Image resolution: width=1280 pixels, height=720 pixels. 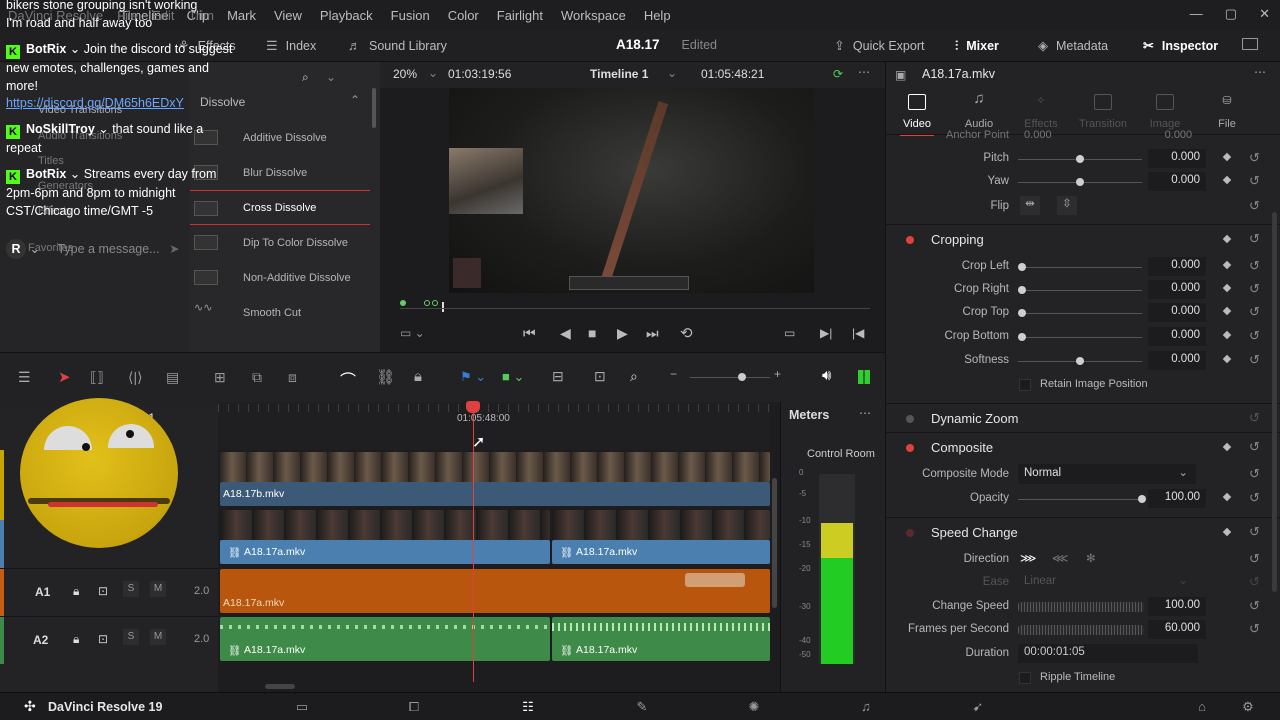 What do you see at coordinates (979, 111) in the screenshot?
I see `tab-audio: ♫ Audio` at bounding box center [979, 111].